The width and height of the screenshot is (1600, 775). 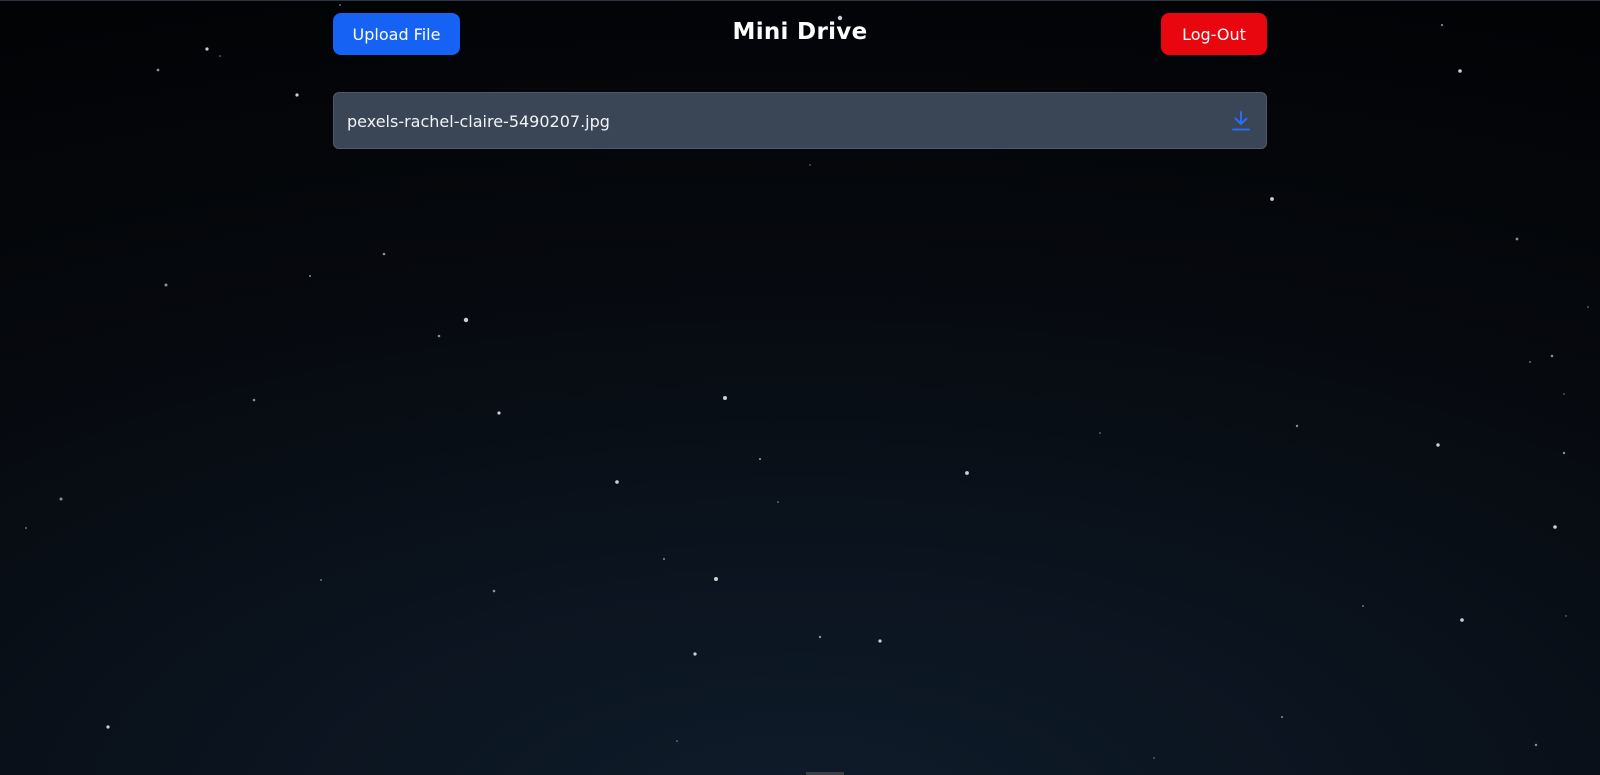 I want to click on top-bar: Upload File Mini Drive Log-Out, so click(x=800, y=34).